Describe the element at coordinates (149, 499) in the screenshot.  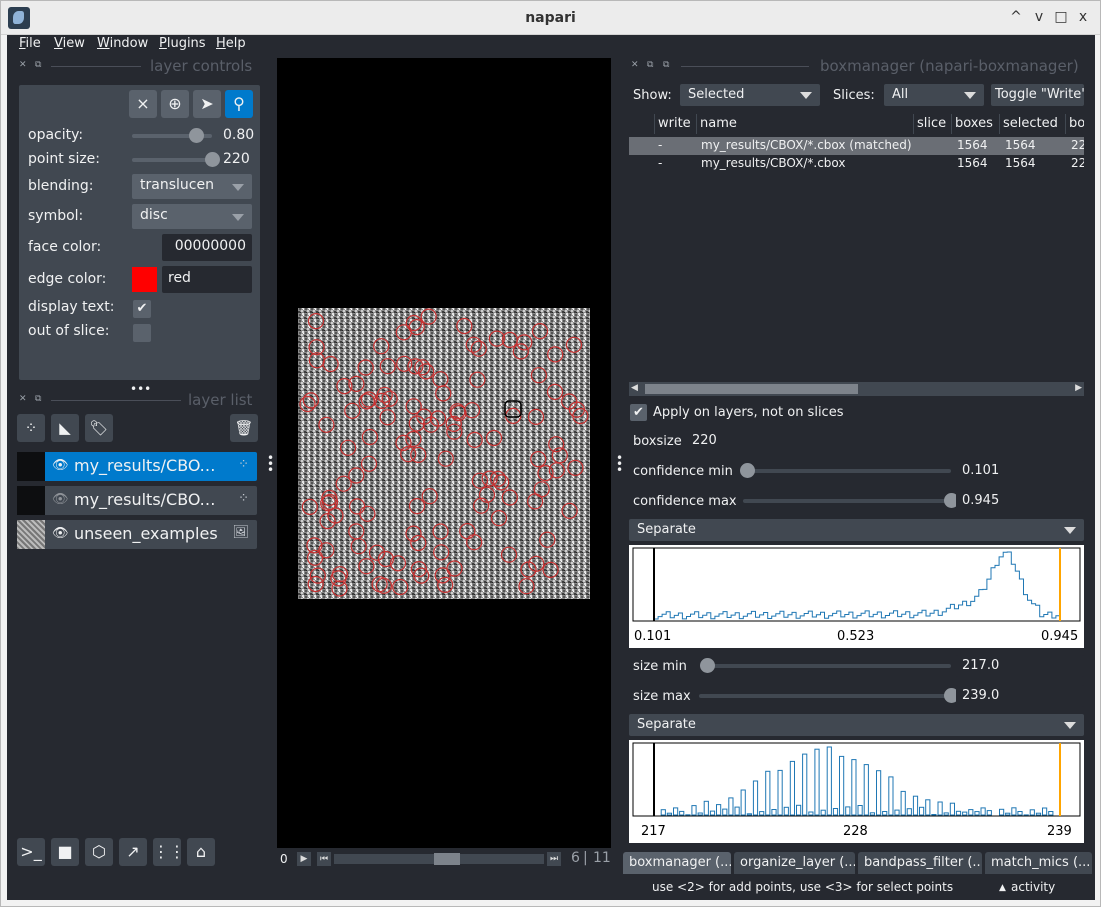
I see `layer-name: my_results/CBOX/*.cbox` at that location.